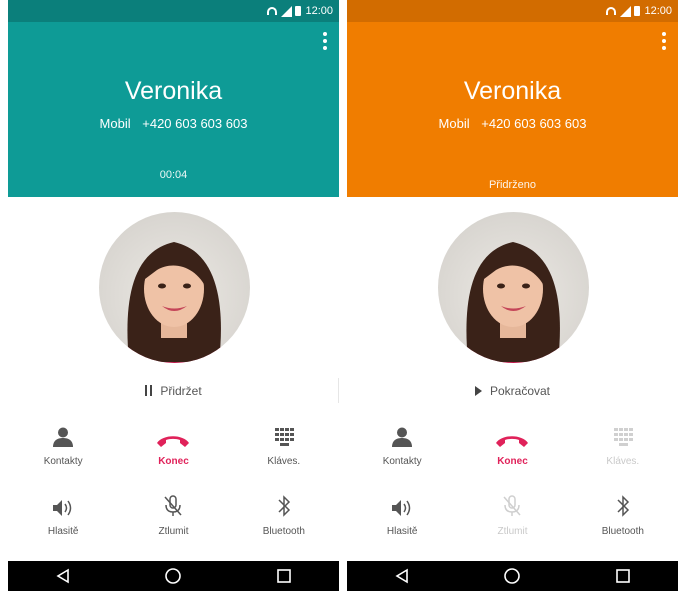  Describe the element at coordinates (173, 175) in the screenshot. I see `call-timer: 00:04` at that location.